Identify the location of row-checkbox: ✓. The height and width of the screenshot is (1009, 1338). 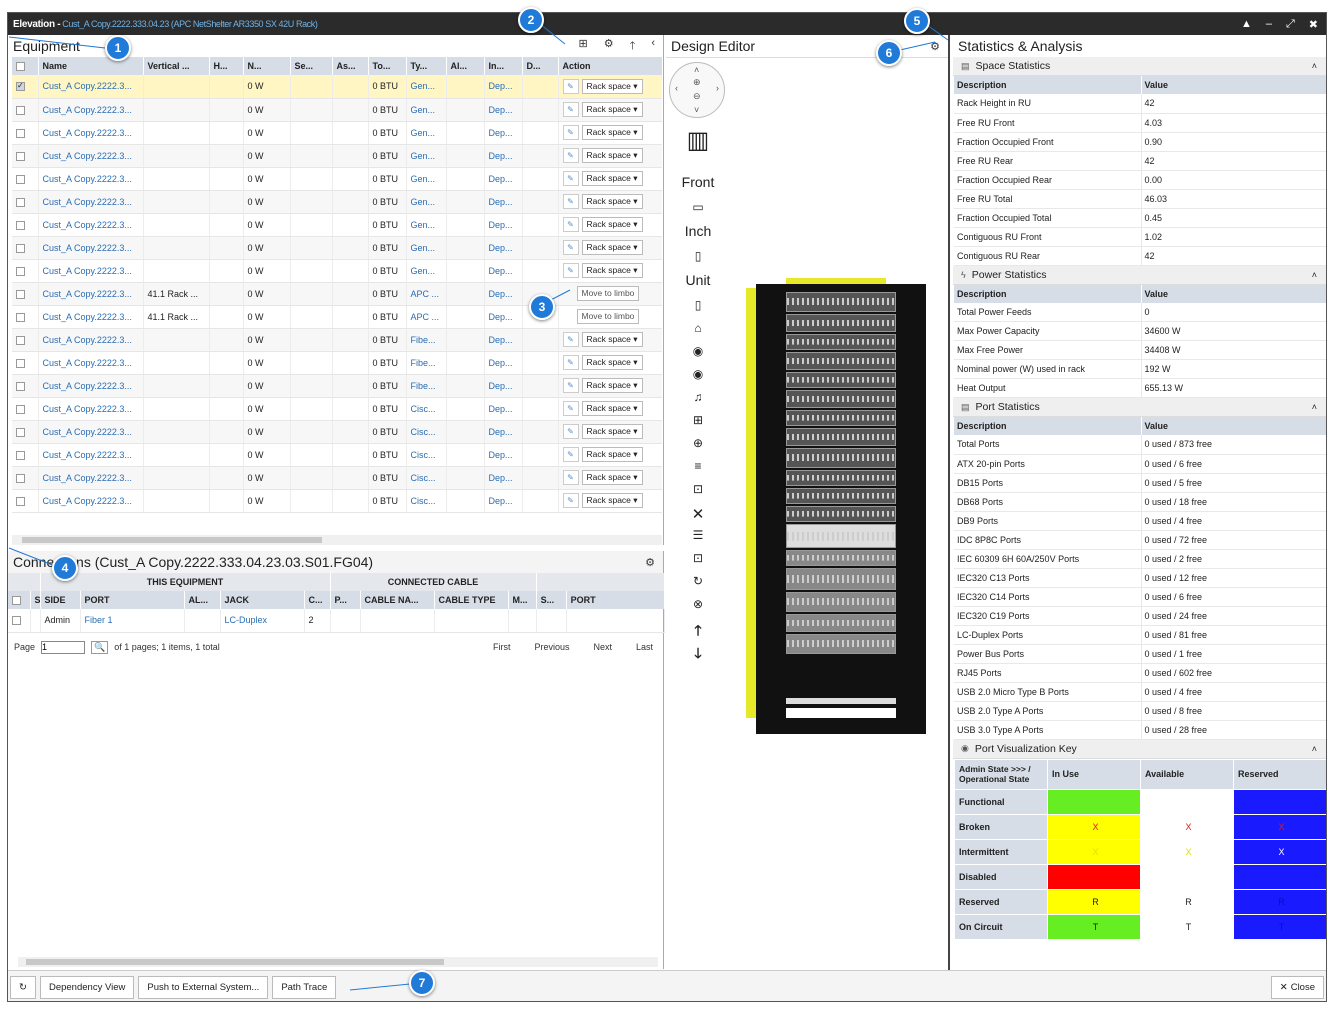
(20, 86).